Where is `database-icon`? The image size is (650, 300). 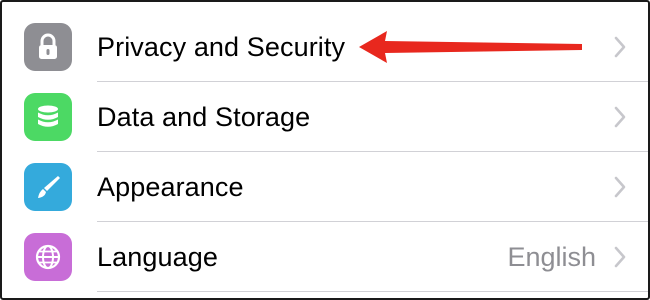
database-icon is located at coordinates (48, 116).